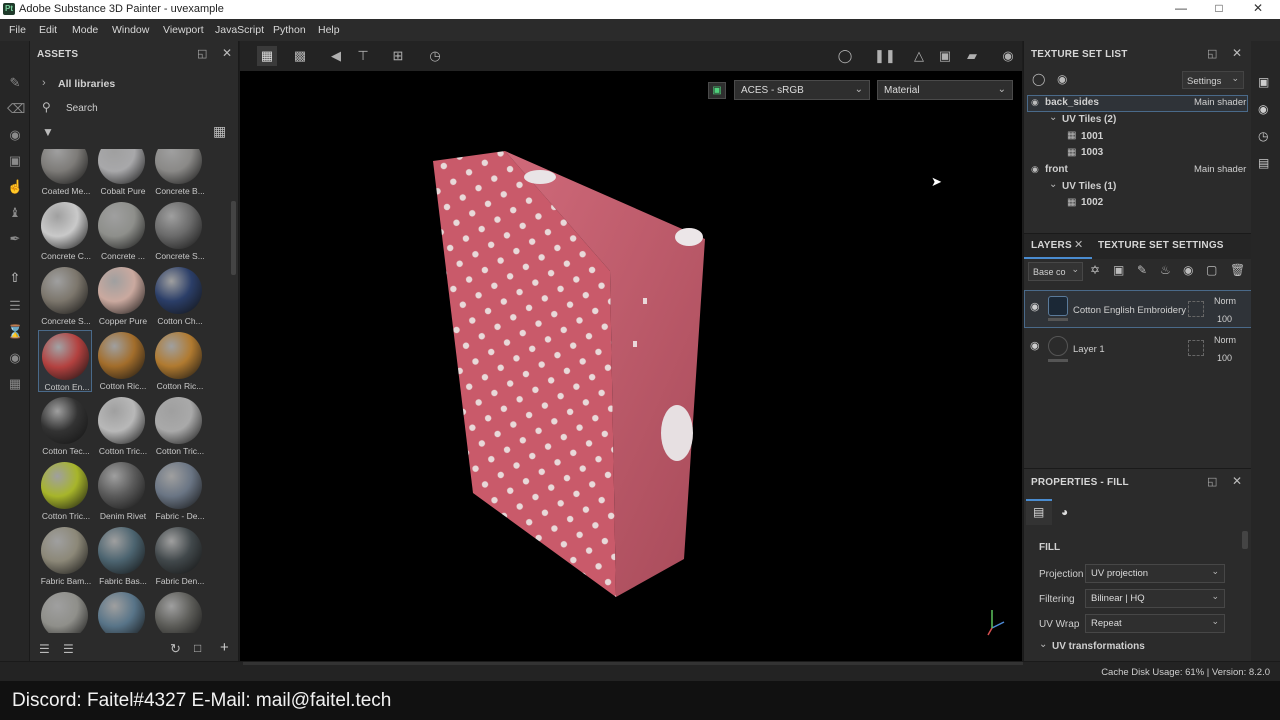 The image size is (1280, 720). Describe the element at coordinates (1092, 136) in the screenshot. I see `uv-tile-1001: 1001` at that location.